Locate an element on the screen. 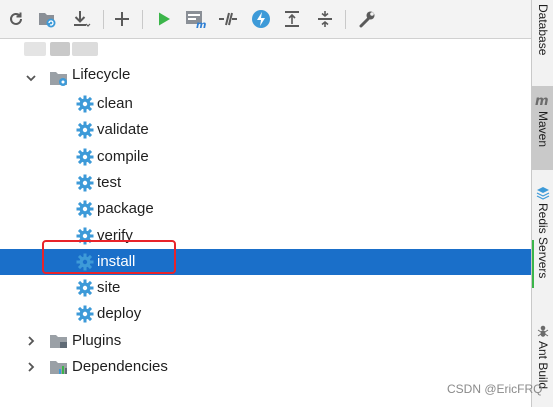  download-icon is located at coordinates (82, 19).